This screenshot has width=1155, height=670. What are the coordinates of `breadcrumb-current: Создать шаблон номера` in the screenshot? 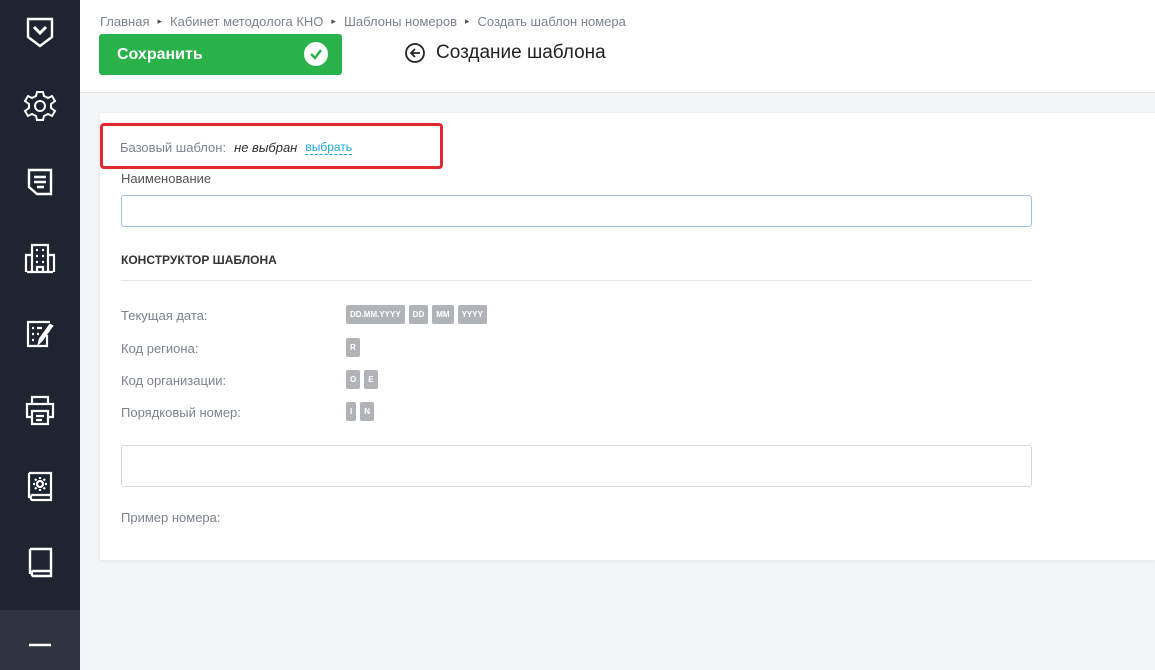 It's located at (551, 21).